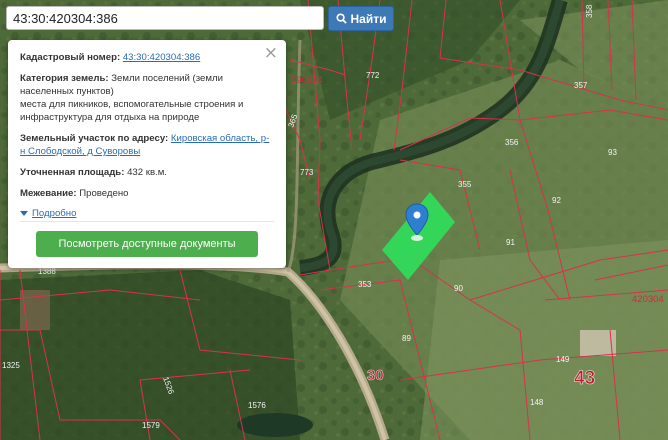 The width and height of the screenshot is (668, 440). Describe the element at coordinates (406, 338) in the screenshot. I see `parcel-label: 89` at that location.